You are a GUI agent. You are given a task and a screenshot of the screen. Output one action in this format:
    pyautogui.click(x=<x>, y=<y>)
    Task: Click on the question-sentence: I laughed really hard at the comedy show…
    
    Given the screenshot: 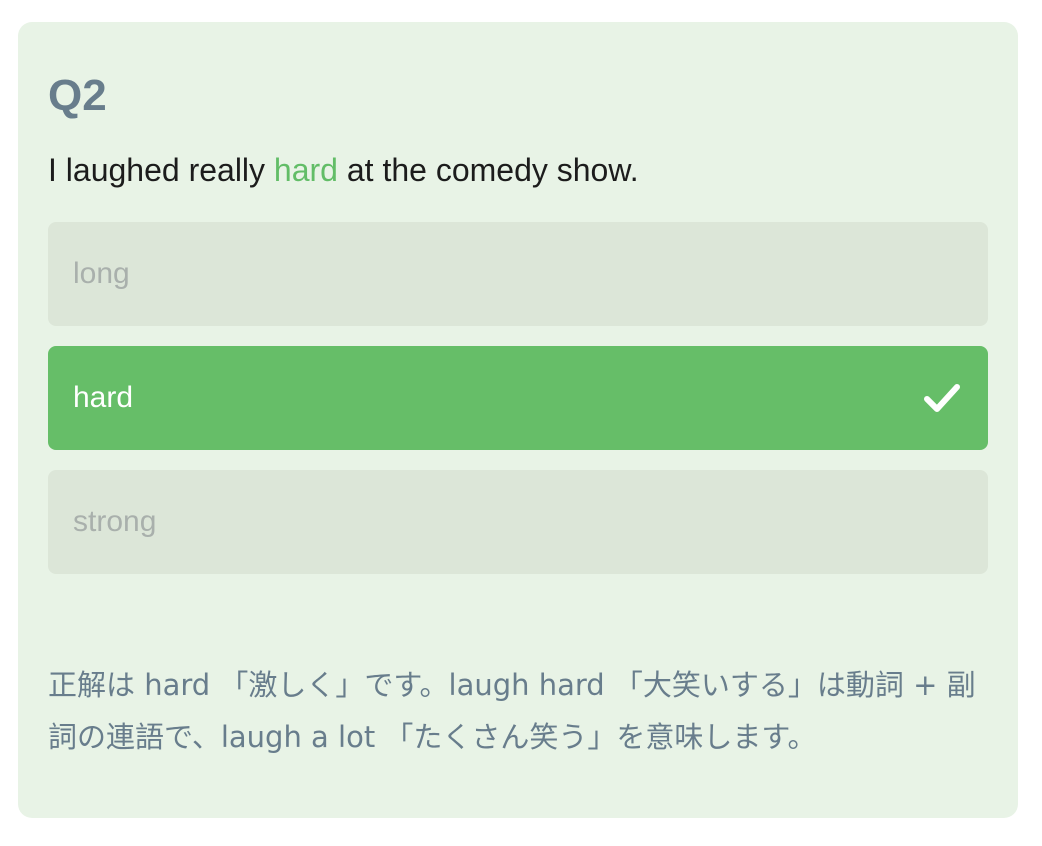 What is the action you would take?
    pyautogui.click(x=343, y=170)
    